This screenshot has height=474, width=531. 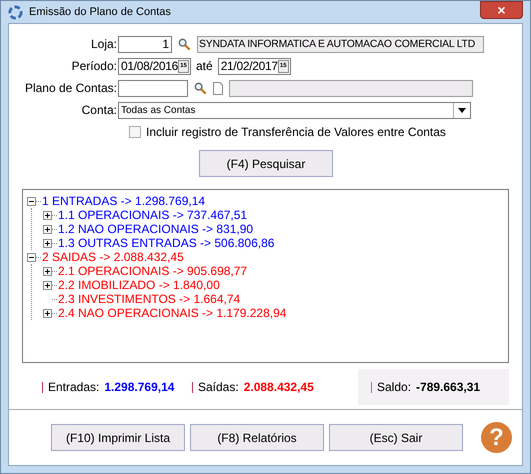 What do you see at coordinates (112, 257) in the screenshot?
I see `tree-item: 2 SAIDAS -> 2.088.432,45` at bounding box center [112, 257].